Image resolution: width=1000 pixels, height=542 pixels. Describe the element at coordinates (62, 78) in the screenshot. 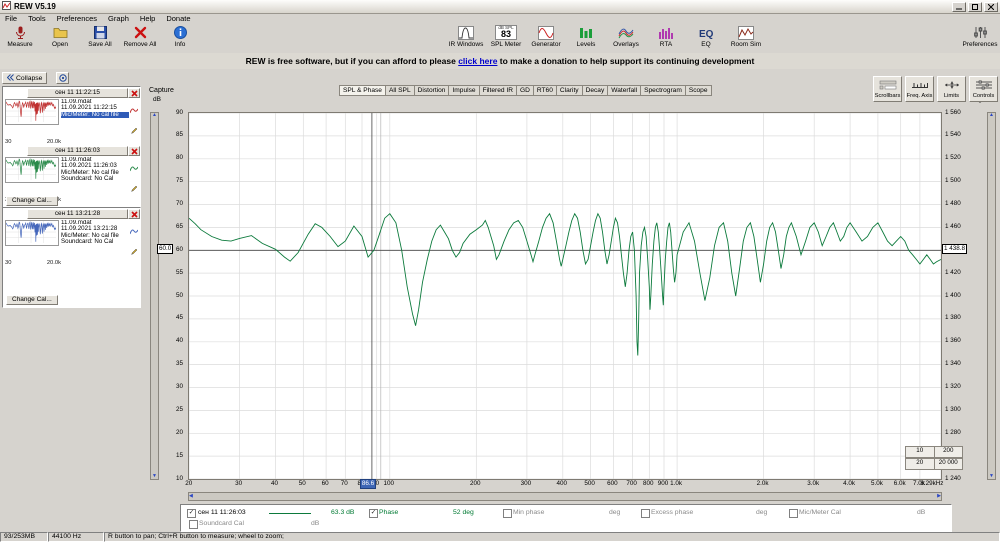

I see `sidebar-pin-button` at that location.